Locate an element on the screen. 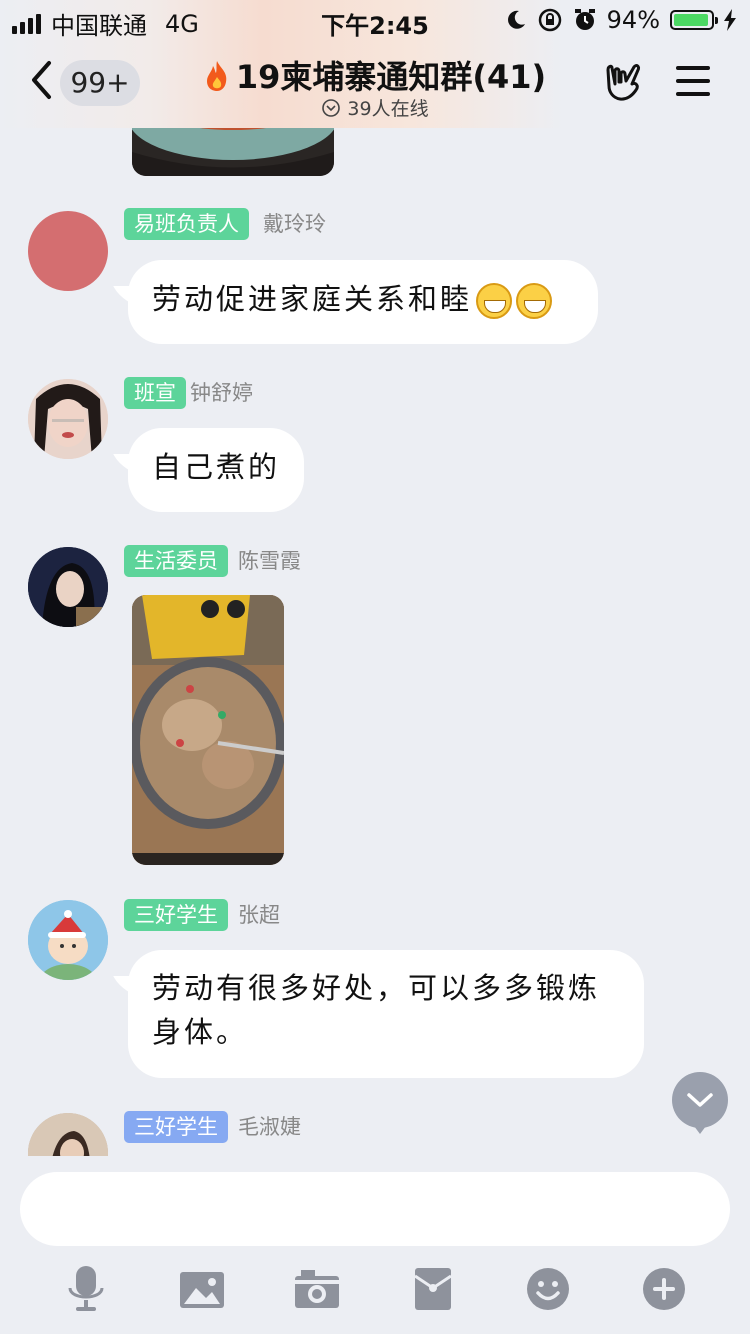 The image size is (750, 1334). fire-icon is located at coordinates (216, 76).